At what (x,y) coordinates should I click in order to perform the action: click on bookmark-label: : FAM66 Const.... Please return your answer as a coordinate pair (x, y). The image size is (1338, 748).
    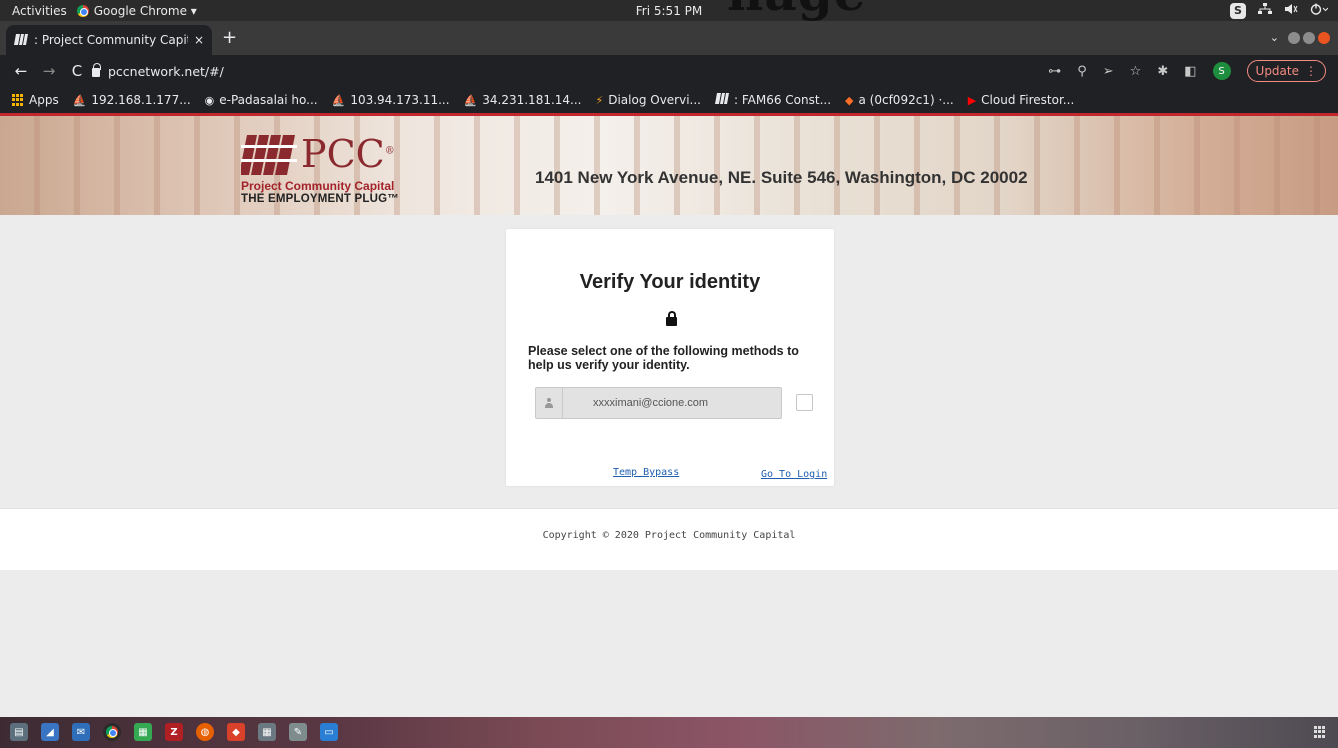
    Looking at the image, I should click on (783, 100).